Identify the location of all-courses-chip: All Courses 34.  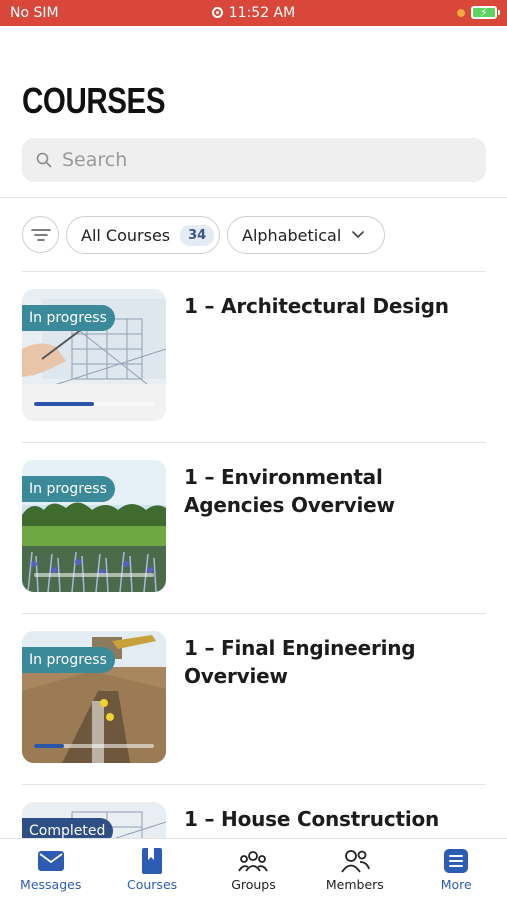
(143, 235).